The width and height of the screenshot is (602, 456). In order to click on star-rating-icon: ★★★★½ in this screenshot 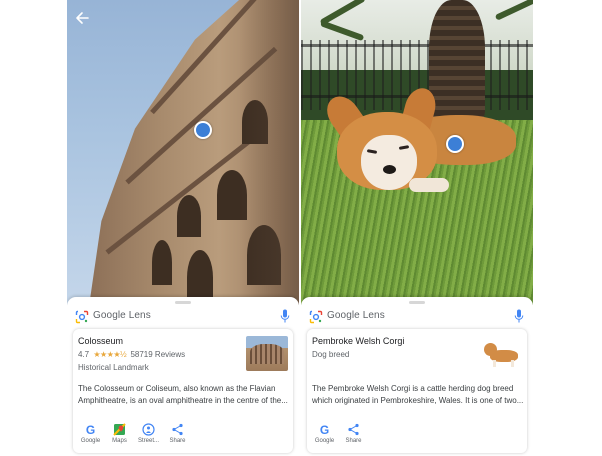, I will do `click(110, 354)`.